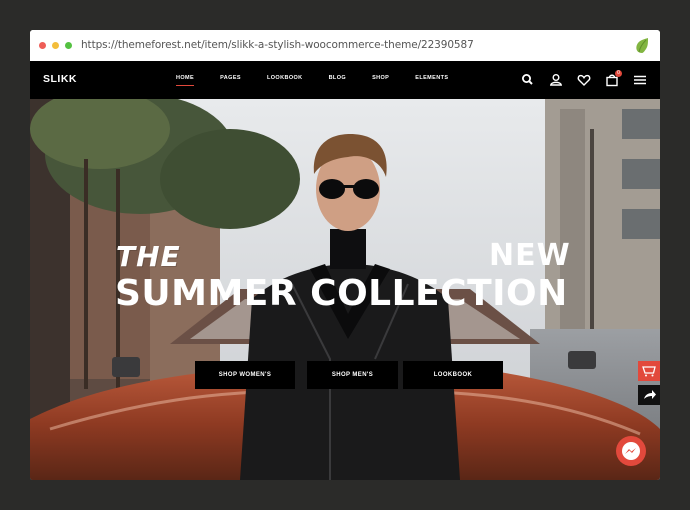 This screenshot has width=690, height=510. What do you see at coordinates (291, 78) in the screenshot?
I see `menu-item-lookbook: LOOKBOOK` at bounding box center [291, 78].